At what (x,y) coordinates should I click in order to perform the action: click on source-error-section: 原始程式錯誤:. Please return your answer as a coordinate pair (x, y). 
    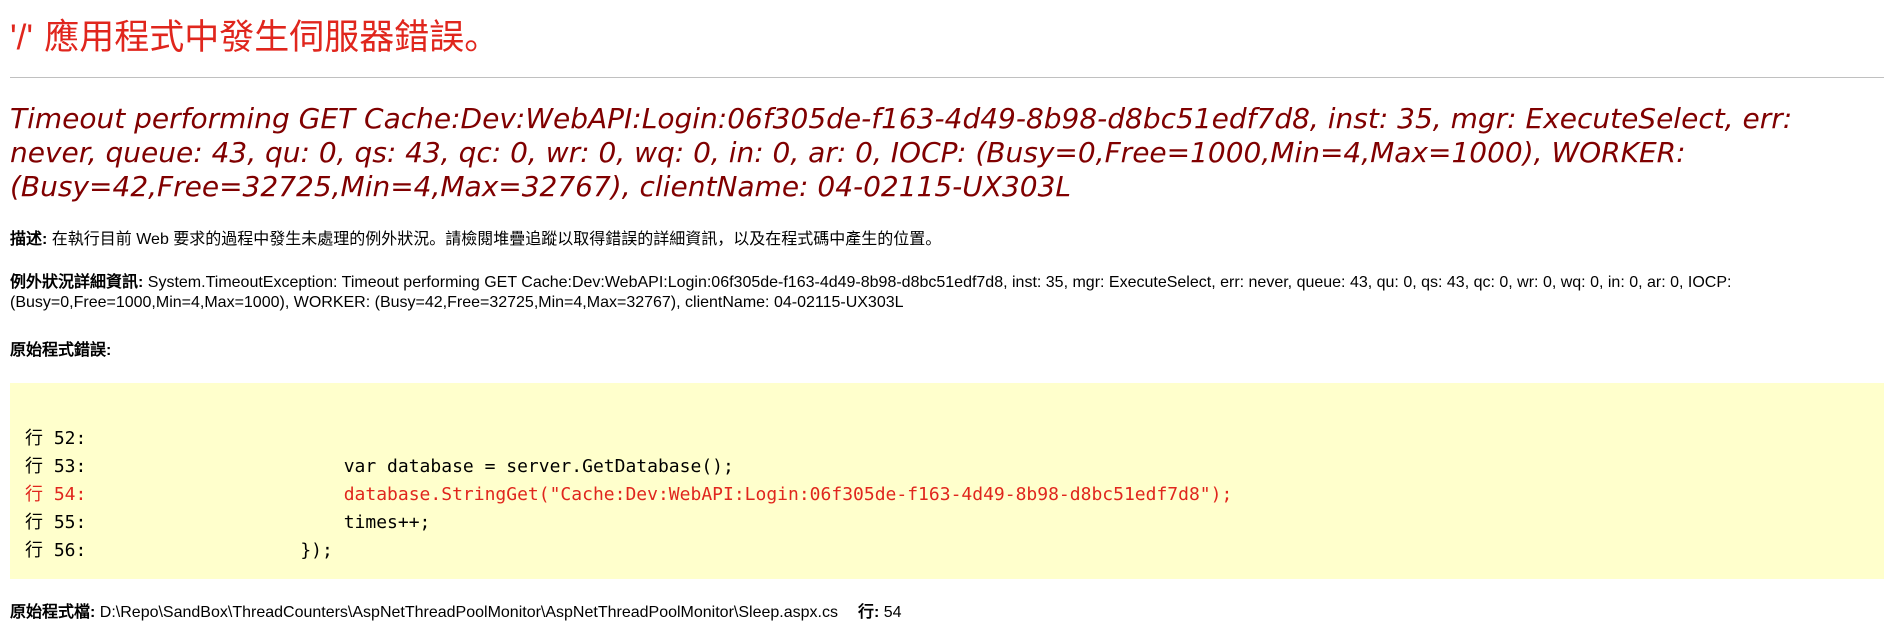
    Looking at the image, I should click on (924, 351).